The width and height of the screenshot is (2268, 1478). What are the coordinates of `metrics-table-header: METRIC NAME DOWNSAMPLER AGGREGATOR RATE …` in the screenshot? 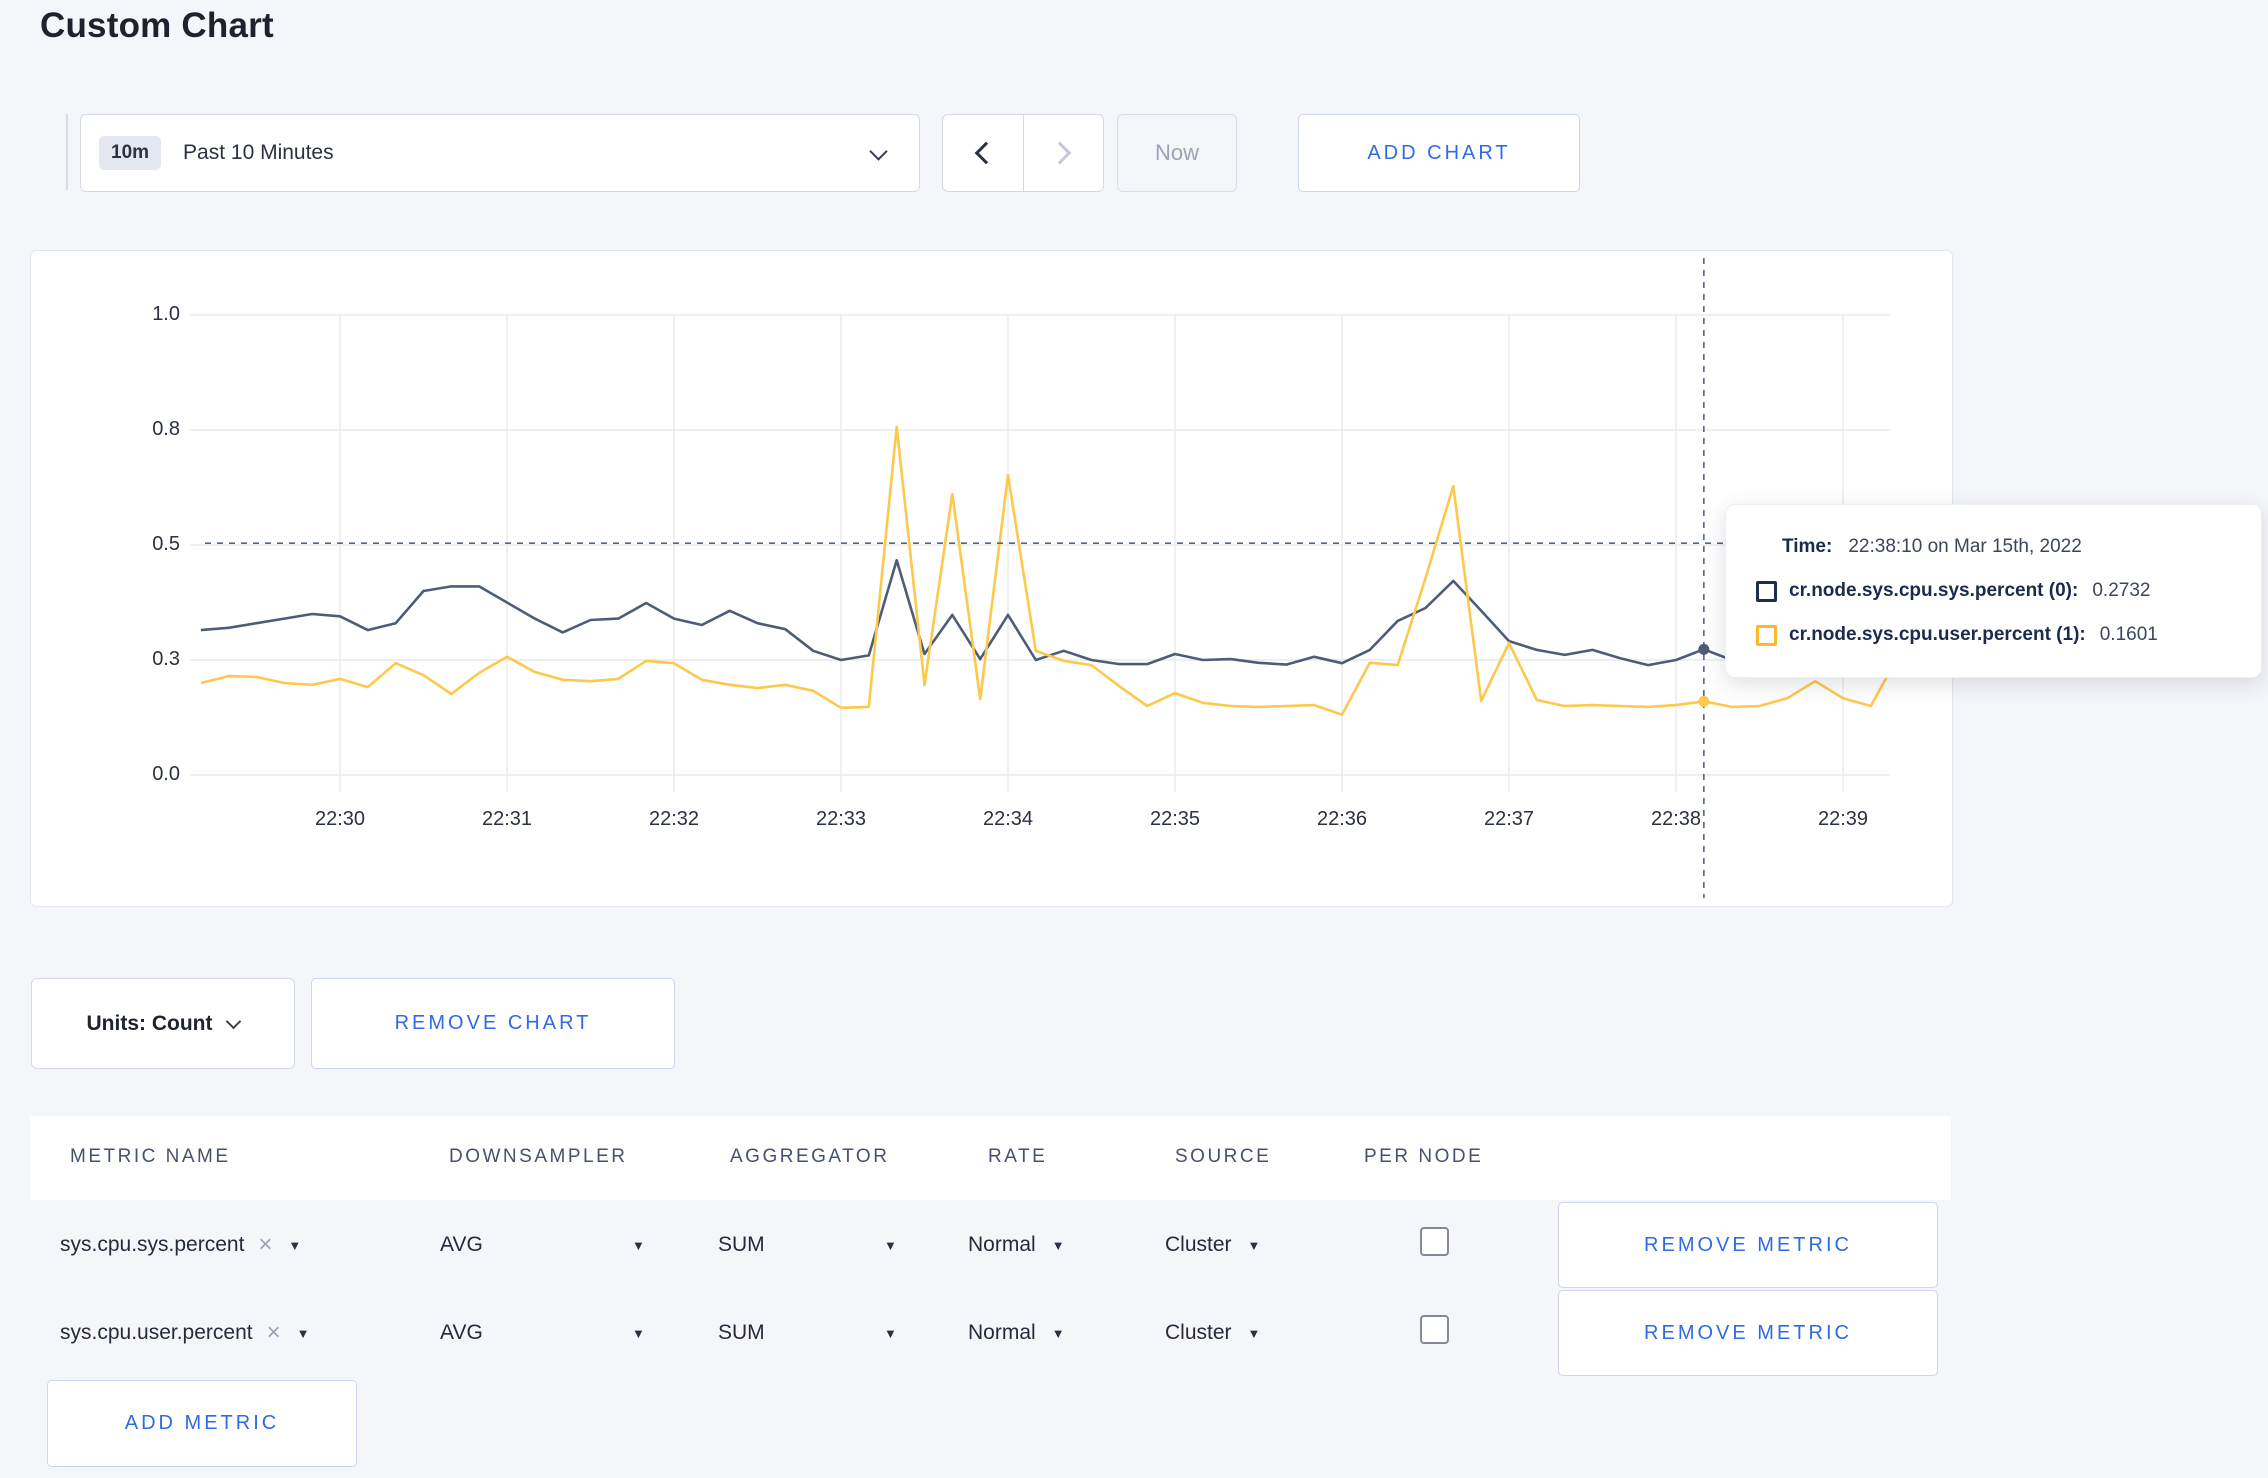 It's located at (990, 1158).